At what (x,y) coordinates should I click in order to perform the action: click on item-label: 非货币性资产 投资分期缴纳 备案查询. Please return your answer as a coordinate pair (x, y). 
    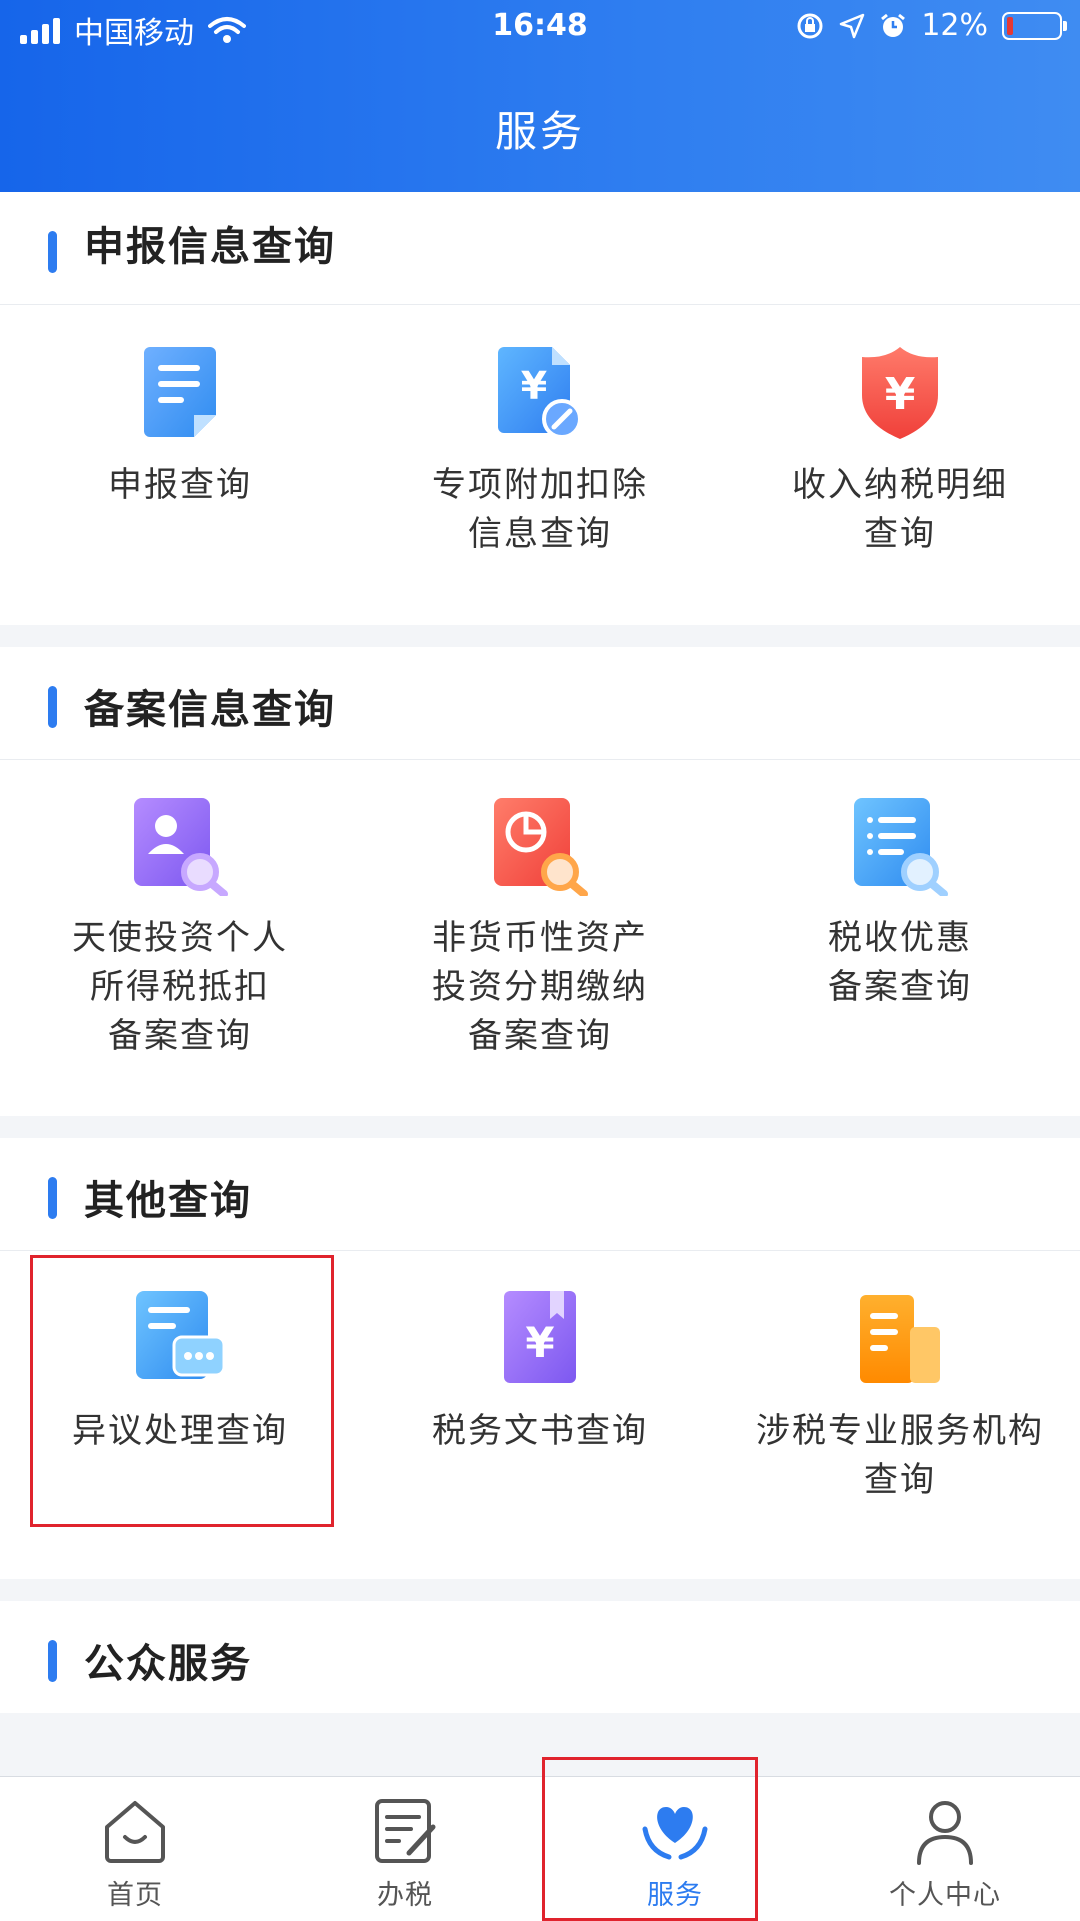
    Looking at the image, I should click on (540, 987).